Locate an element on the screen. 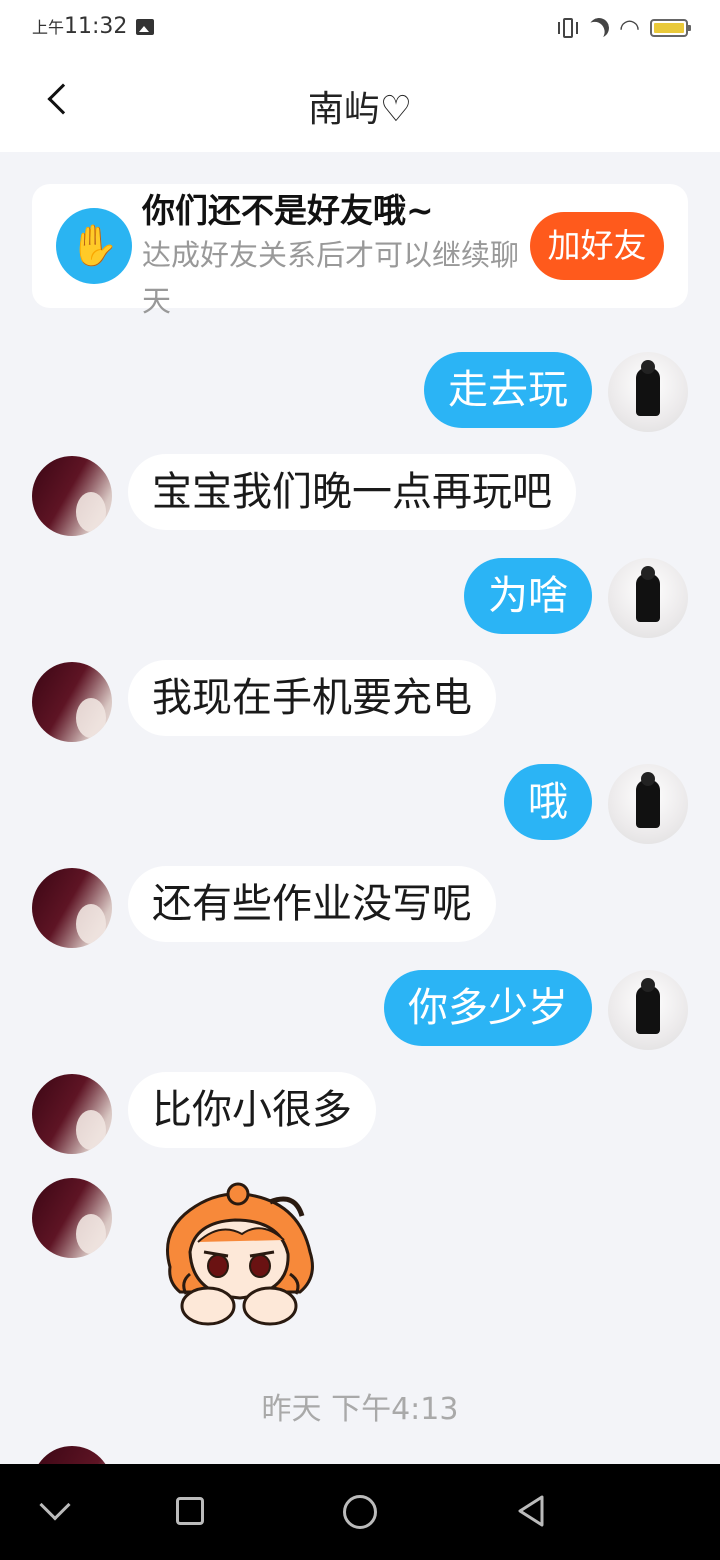  recents-button-icon is located at coordinates (190, 1511).